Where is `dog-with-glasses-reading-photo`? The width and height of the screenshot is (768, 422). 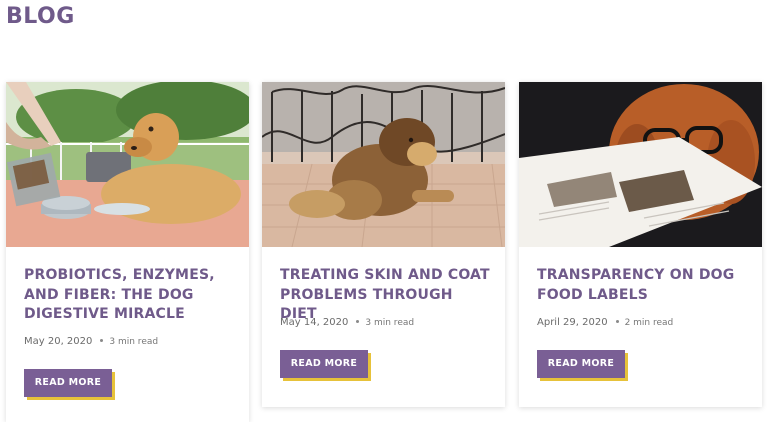 dog-with-glasses-reading-photo is located at coordinates (640, 164).